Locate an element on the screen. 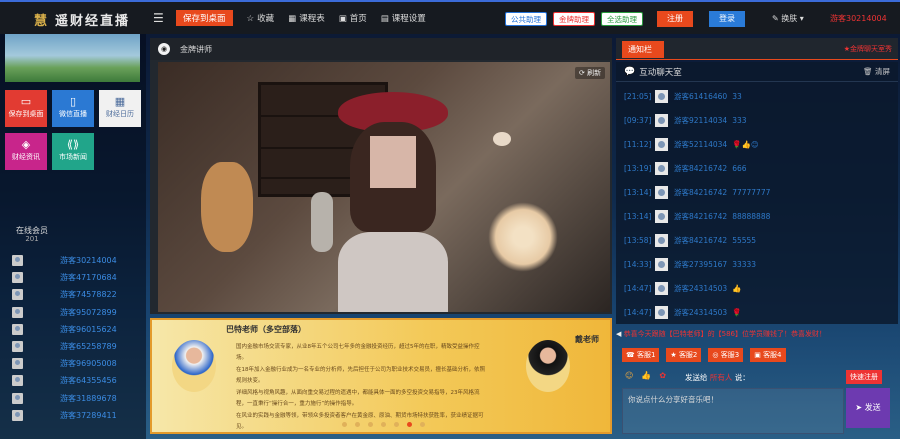 Image resolution: width=900 pixels, height=439 pixels. member-item: 游客64355456 is located at coordinates (76, 380).